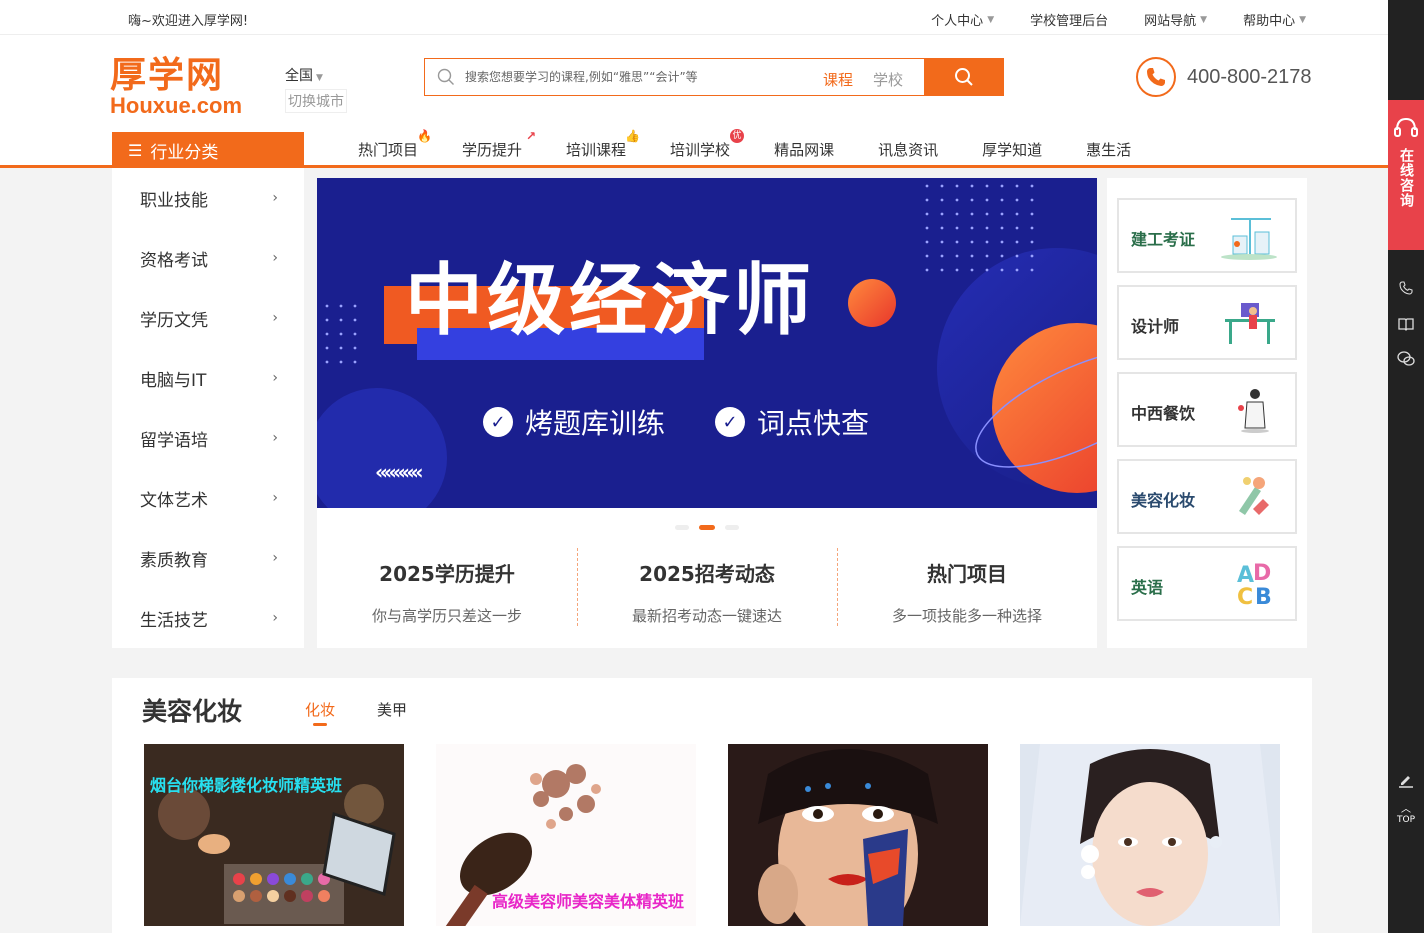 This screenshot has width=1424, height=933. Describe the element at coordinates (1207, 235) in the screenshot. I see `quick-card-construction: 建工考证` at that location.